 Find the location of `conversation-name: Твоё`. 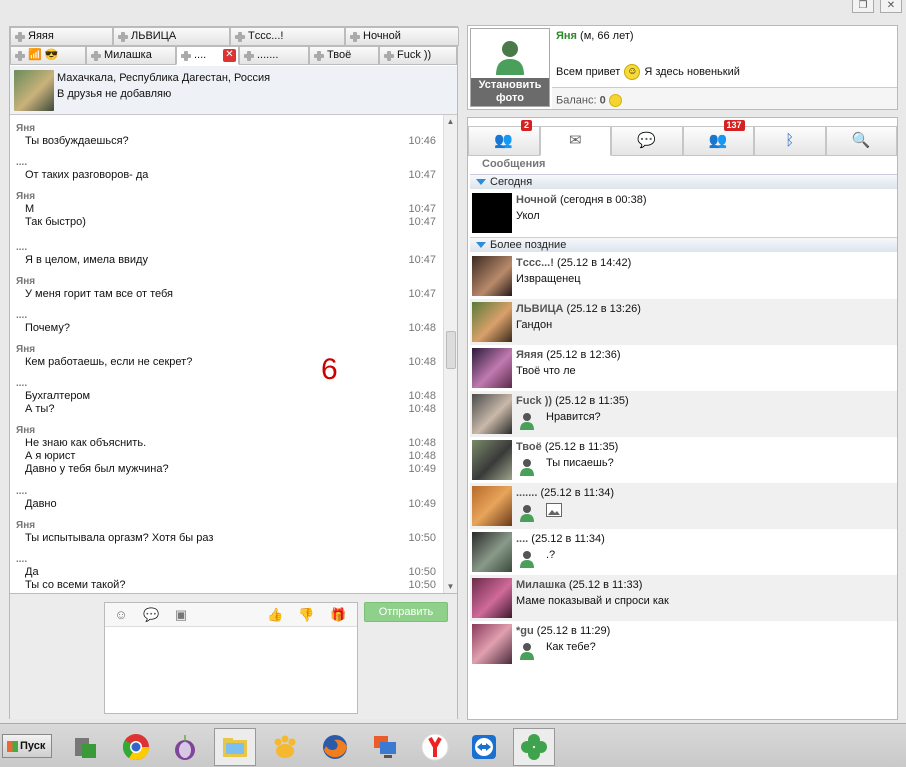

conversation-name: Твоё is located at coordinates (529, 447).